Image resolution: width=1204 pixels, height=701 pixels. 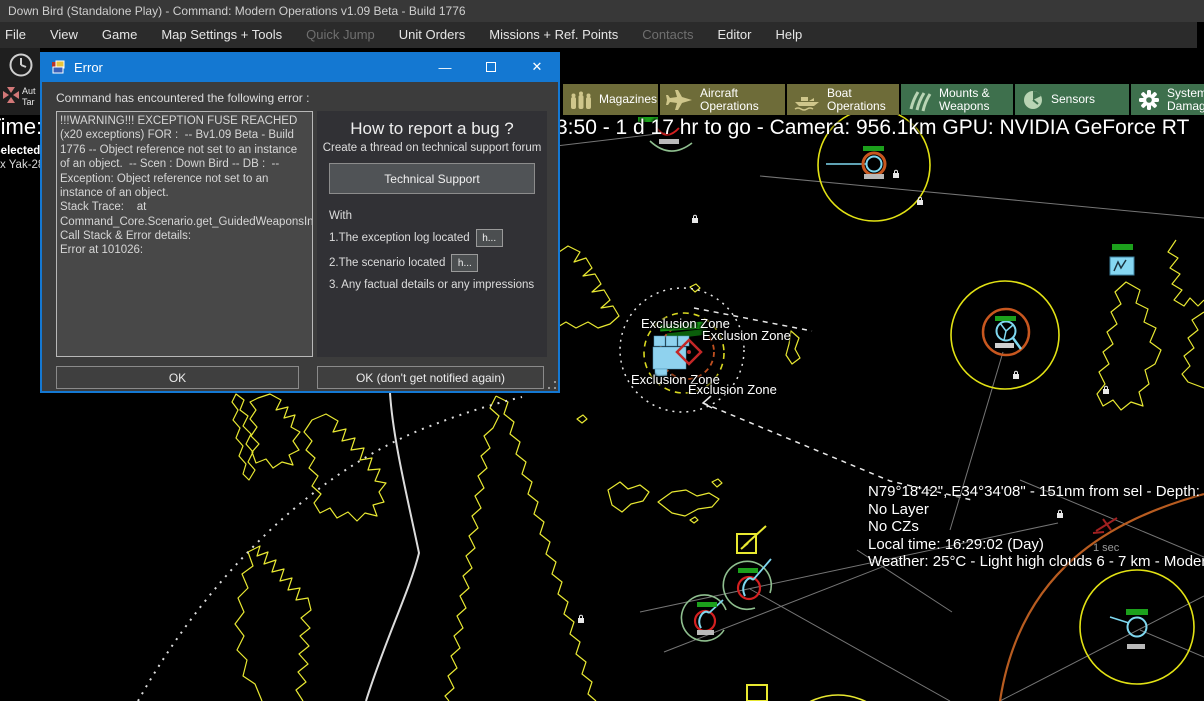 I want to click on menu-map-settings-tools: Map Settings + Tools, so click(x=221, y=35).